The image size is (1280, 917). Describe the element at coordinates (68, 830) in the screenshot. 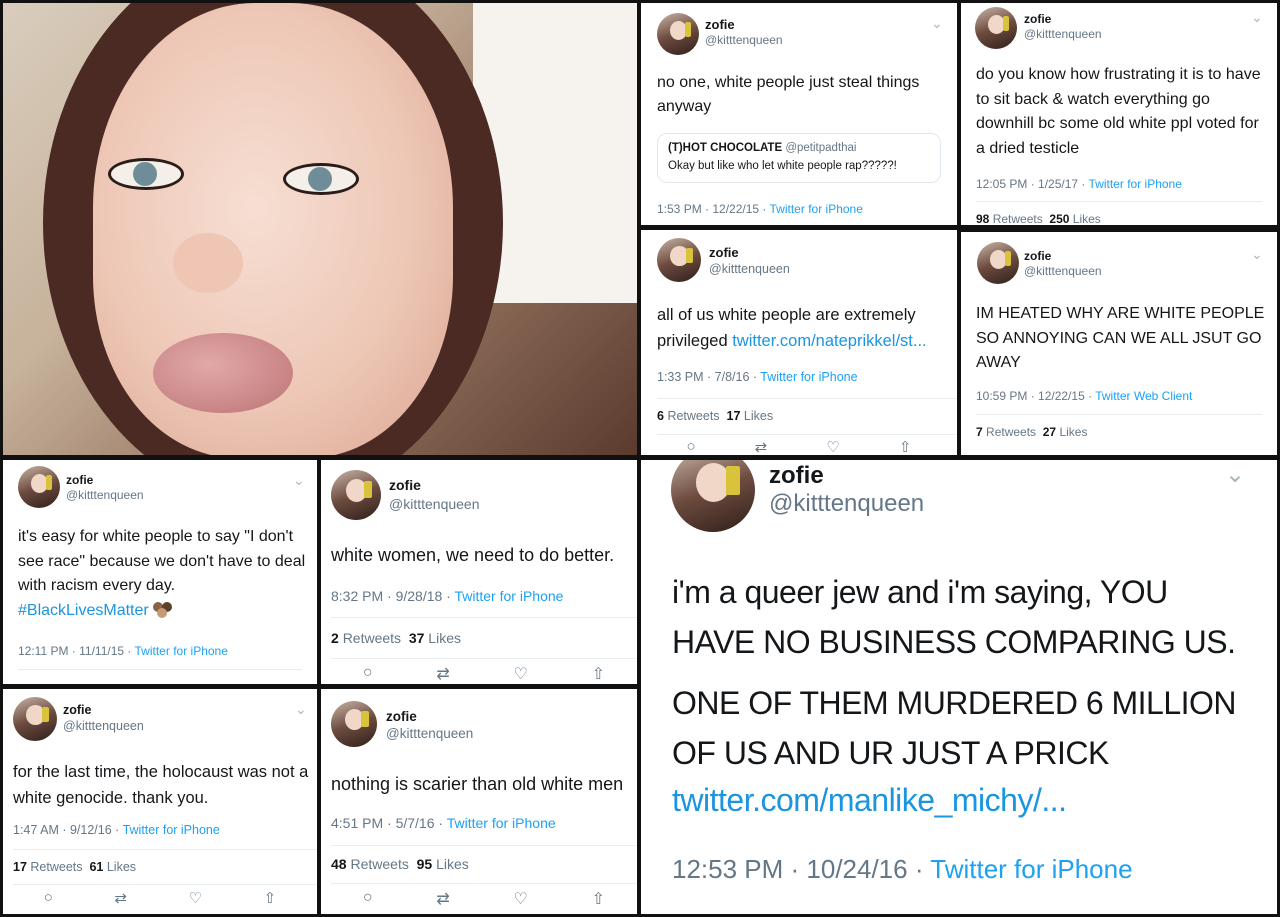

I see `timestamp: 1:47 AM · 9/12/16 ·` at that location.